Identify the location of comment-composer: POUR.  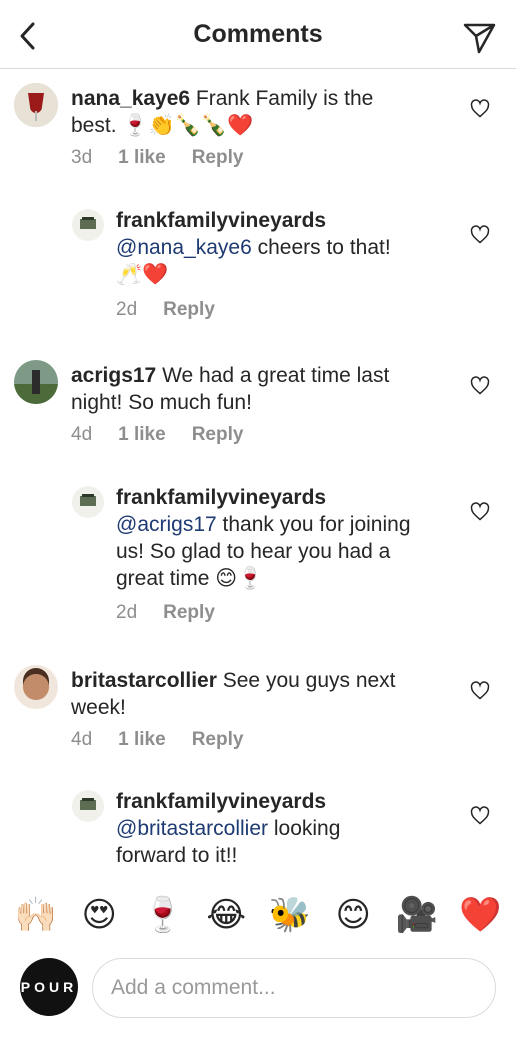
(258, 993).